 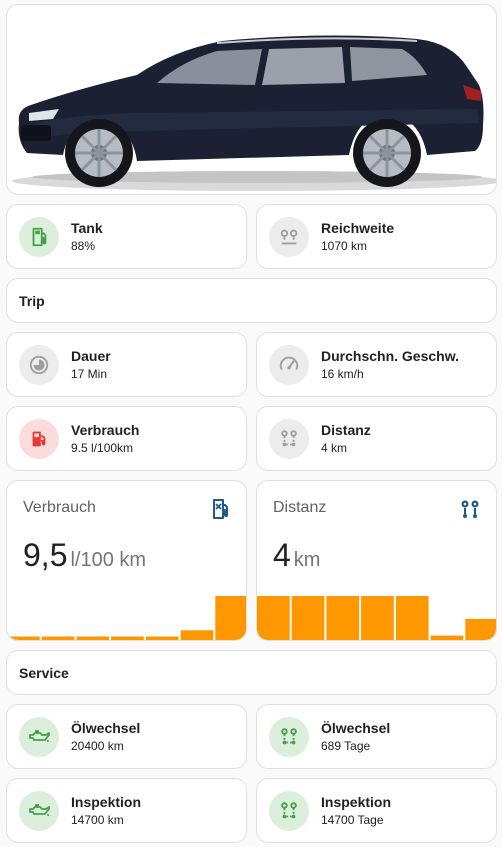 I want to click on timelapse-icon, so click(x=39, y=364).